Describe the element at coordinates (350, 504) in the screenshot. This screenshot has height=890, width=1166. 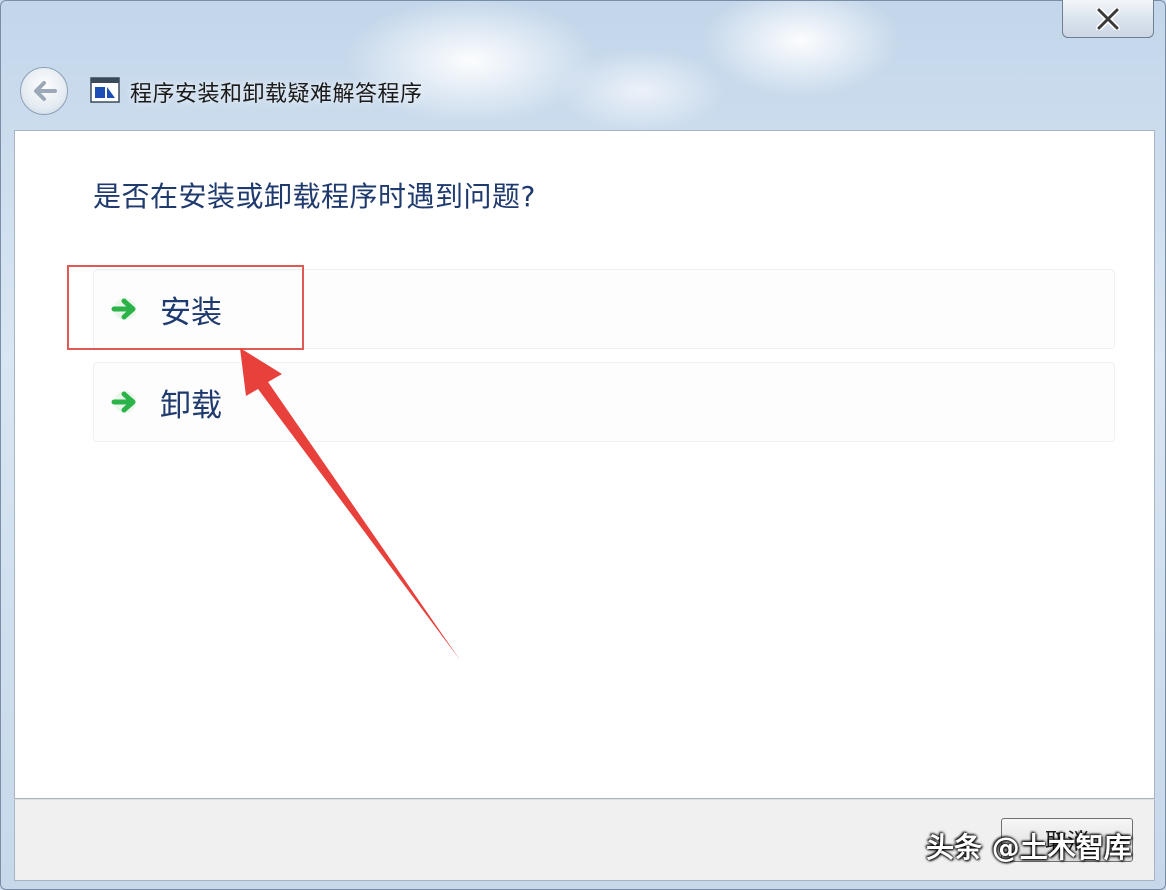
I see `annotation-arrow` at that location.